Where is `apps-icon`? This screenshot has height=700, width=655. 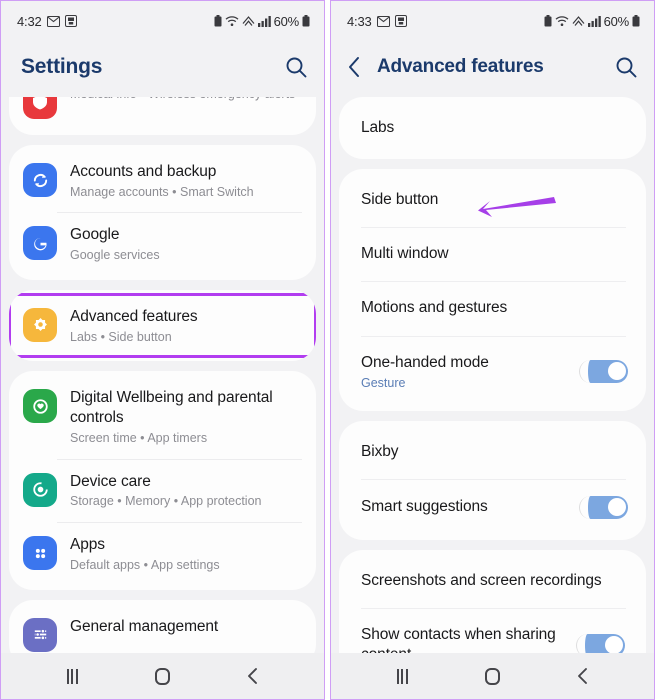 apps-icon is located at coordinates (40, 553).